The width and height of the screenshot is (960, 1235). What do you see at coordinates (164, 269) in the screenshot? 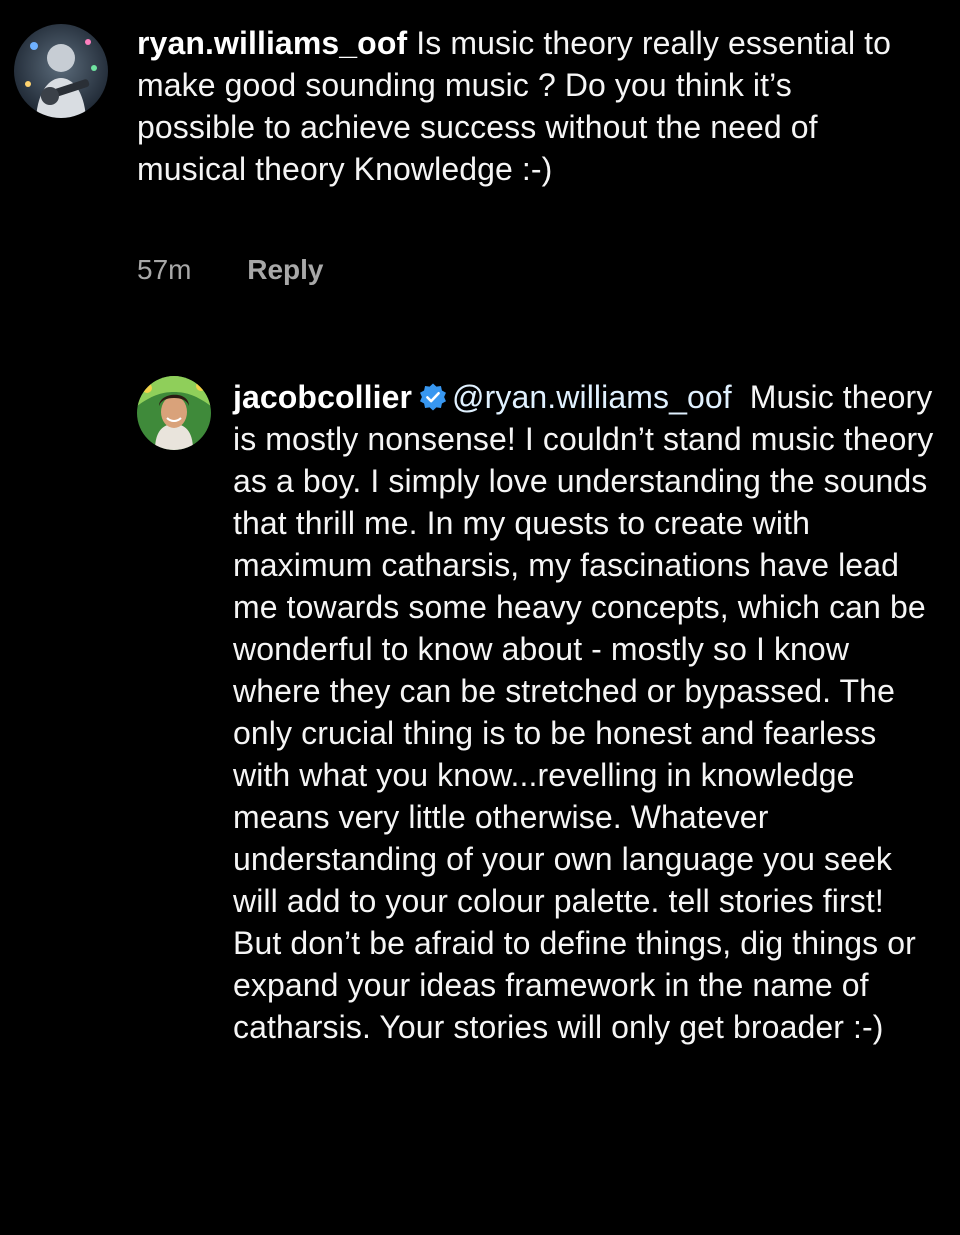
I see `timestamp: 57m` at bounding box center [164, 269].